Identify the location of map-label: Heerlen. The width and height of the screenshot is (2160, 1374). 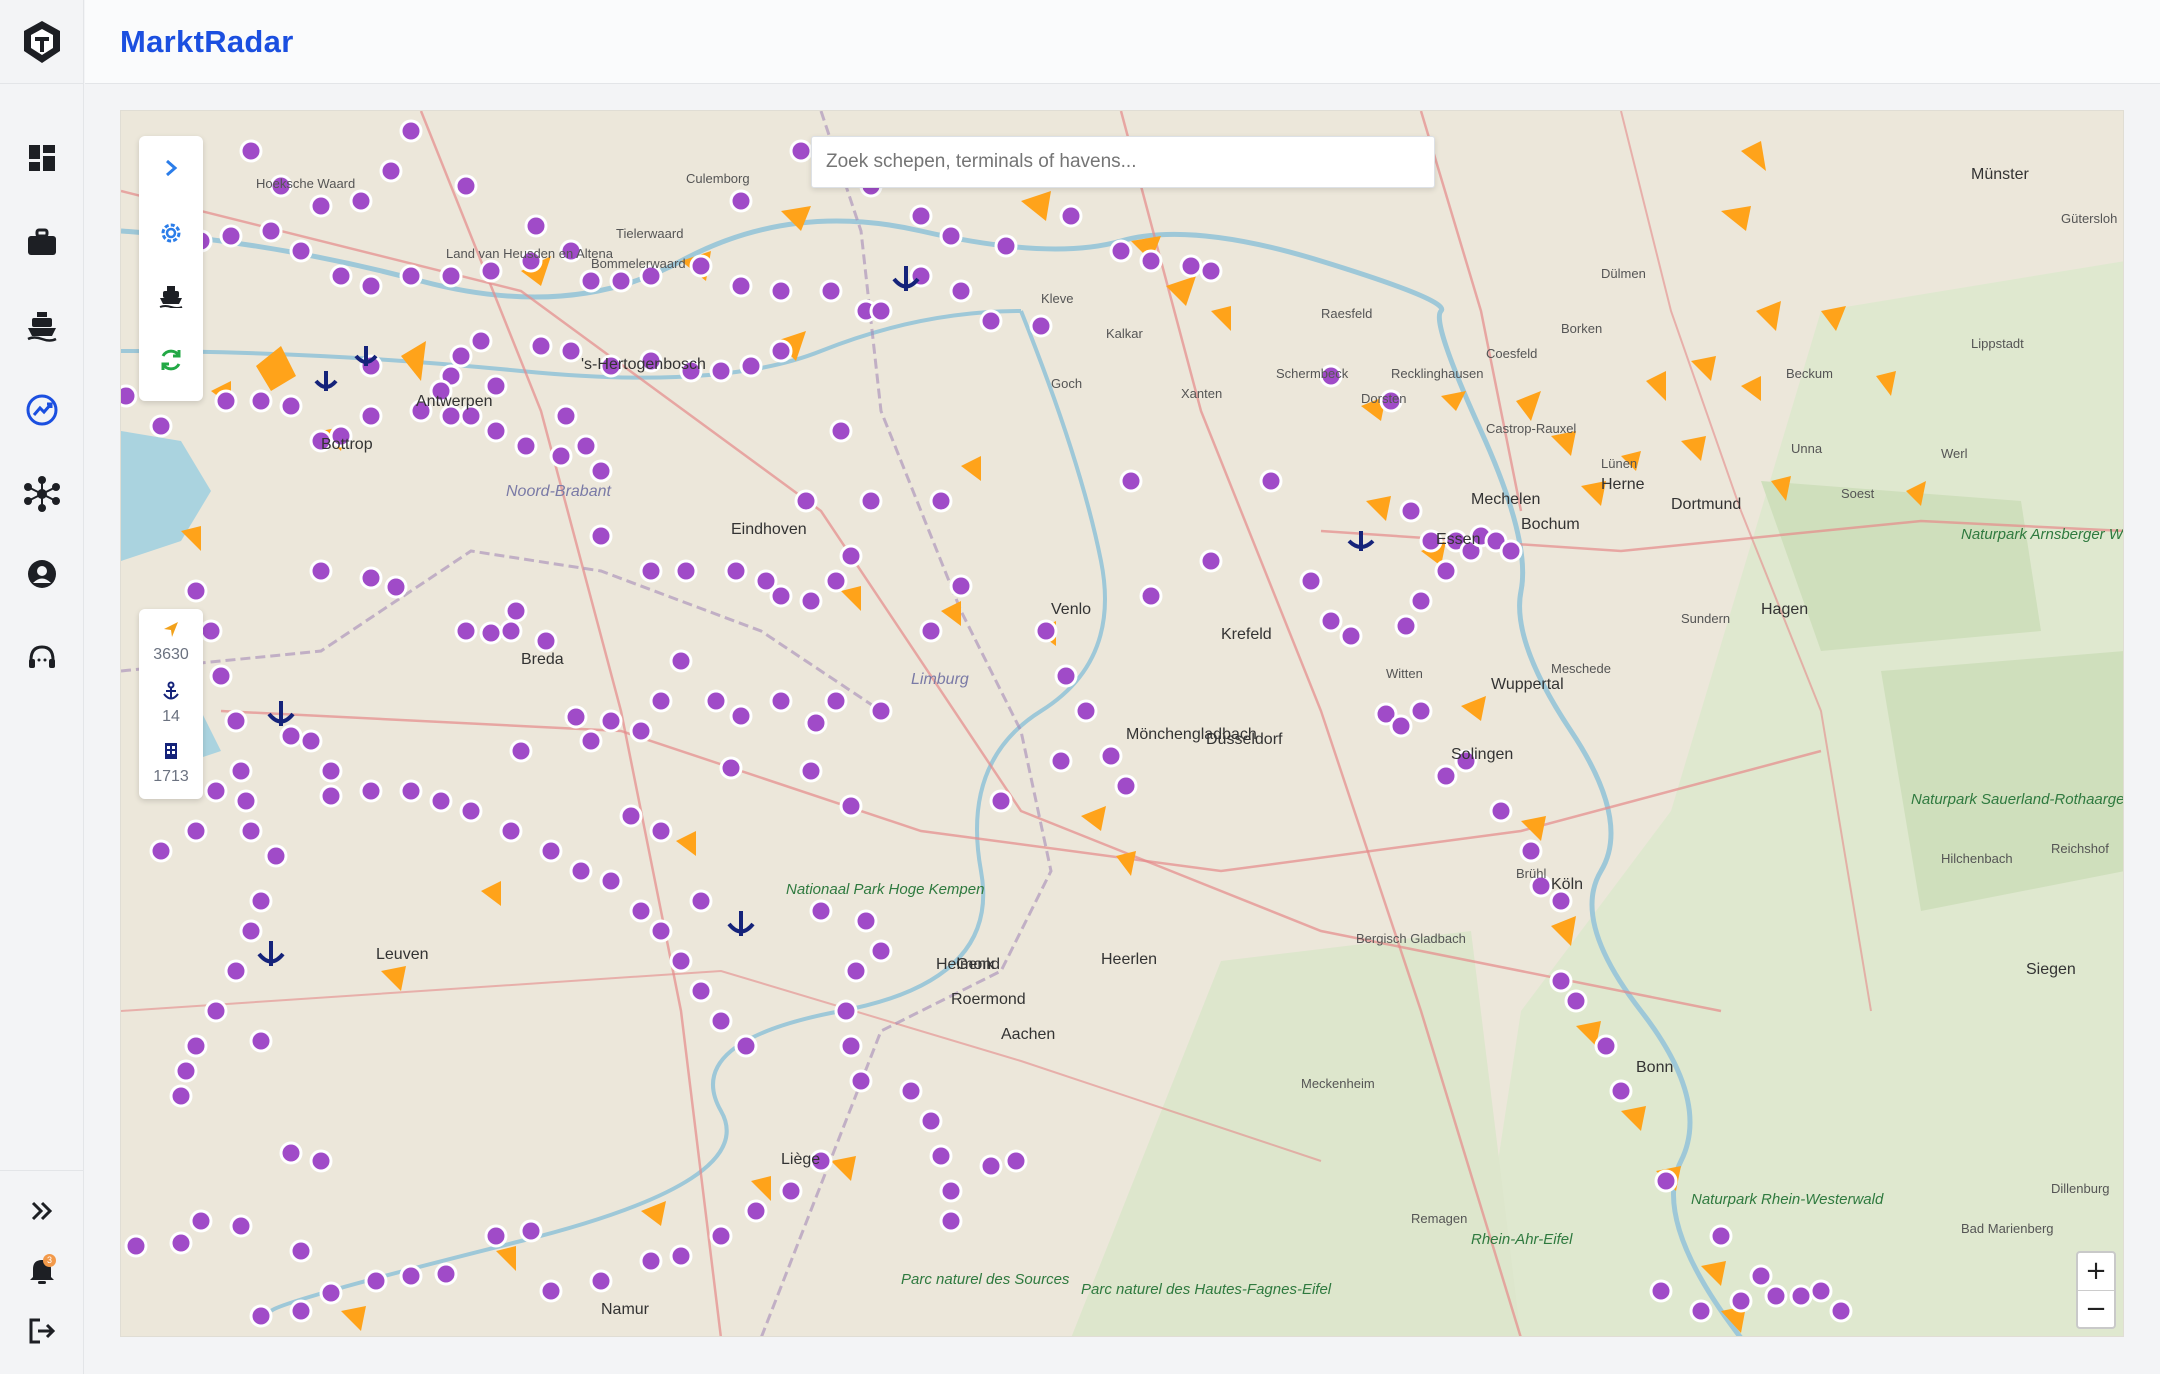
(1129, 959).